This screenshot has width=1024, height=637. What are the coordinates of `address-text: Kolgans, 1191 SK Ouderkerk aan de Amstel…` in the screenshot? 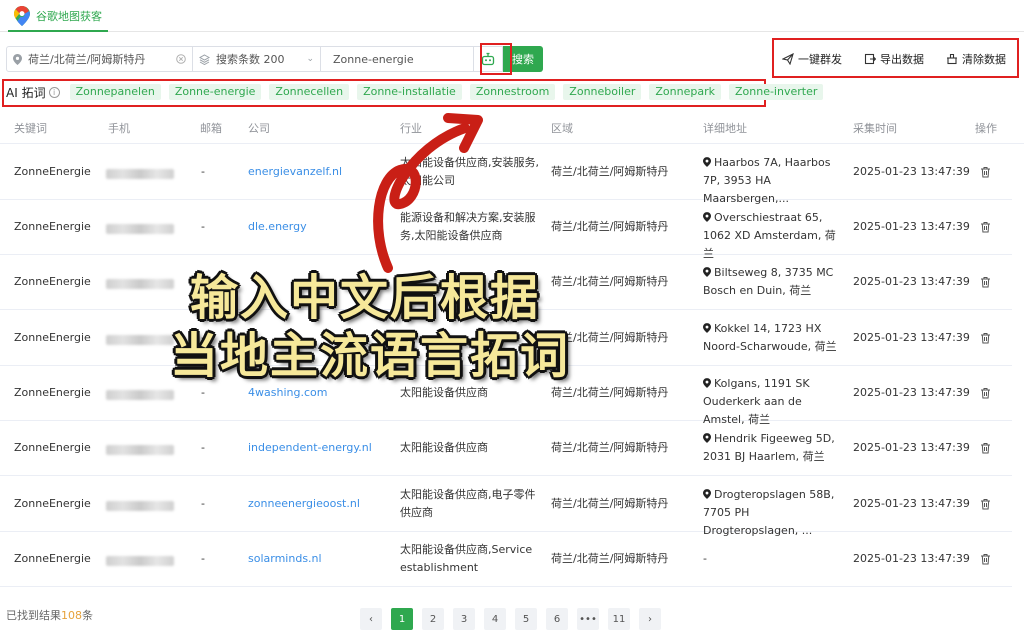 It's located at (756, 401).